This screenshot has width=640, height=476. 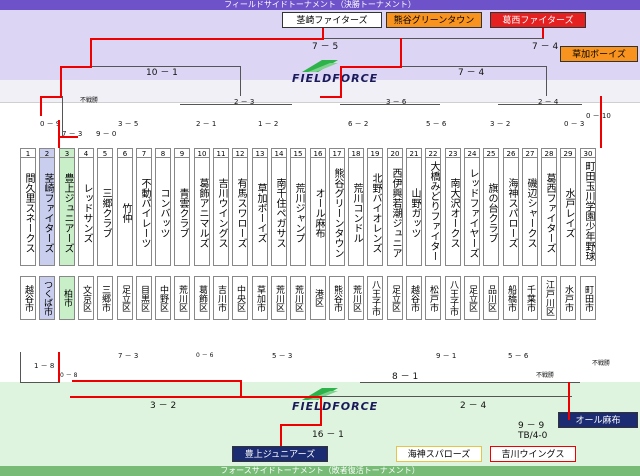 I want to click on team-name: 水戸レイズ, so click(x=568, y=212).